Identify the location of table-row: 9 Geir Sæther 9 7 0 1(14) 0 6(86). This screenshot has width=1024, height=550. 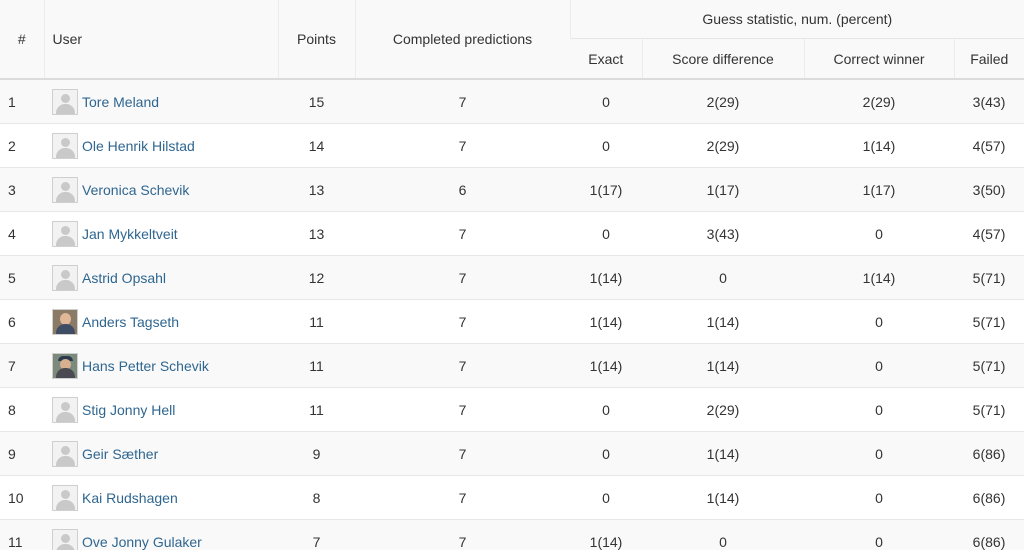
(512, 453).